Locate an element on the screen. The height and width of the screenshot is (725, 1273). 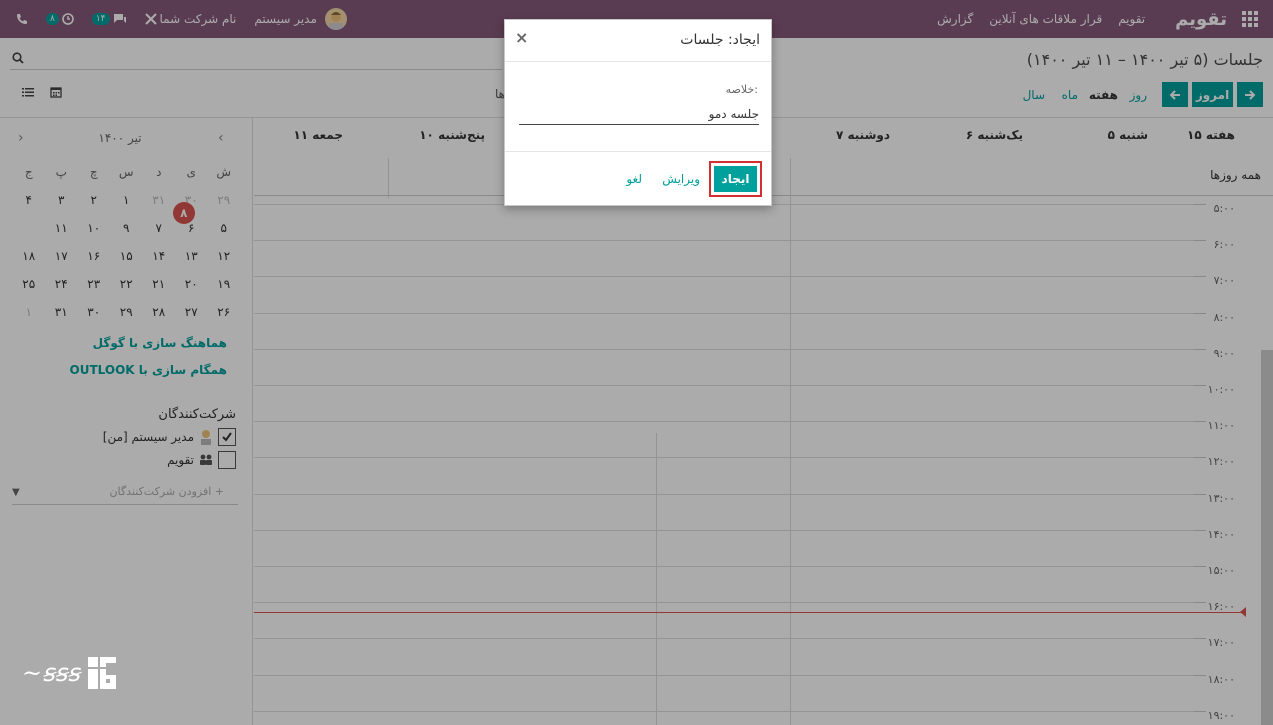
edit-button: ویرایش is located at coordinates (681, 179).